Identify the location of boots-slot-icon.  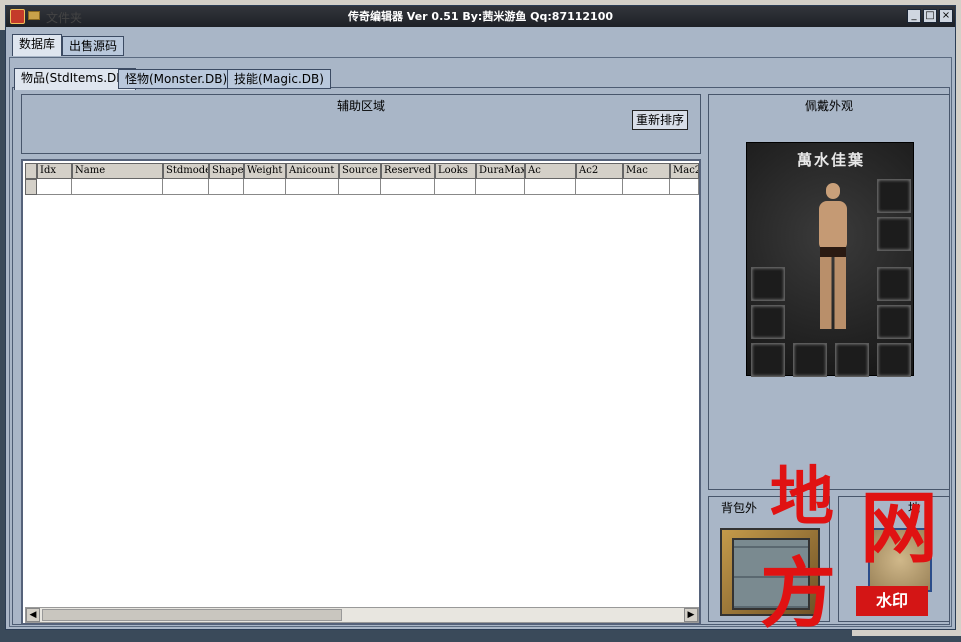
(768, 360).